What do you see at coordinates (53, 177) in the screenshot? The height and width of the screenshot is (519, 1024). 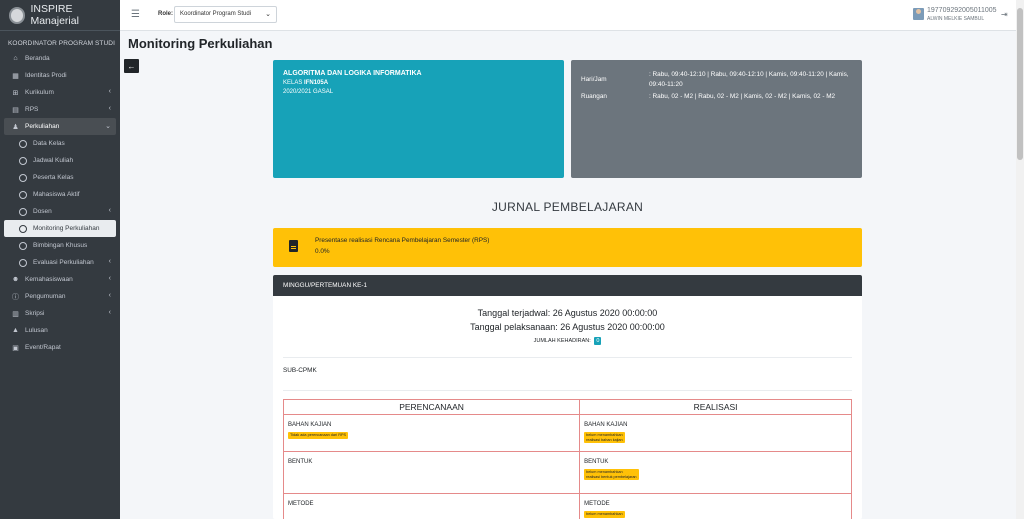 I see `sidebar-item-label: Peserta Kelas` at bounding box center [53, 177].